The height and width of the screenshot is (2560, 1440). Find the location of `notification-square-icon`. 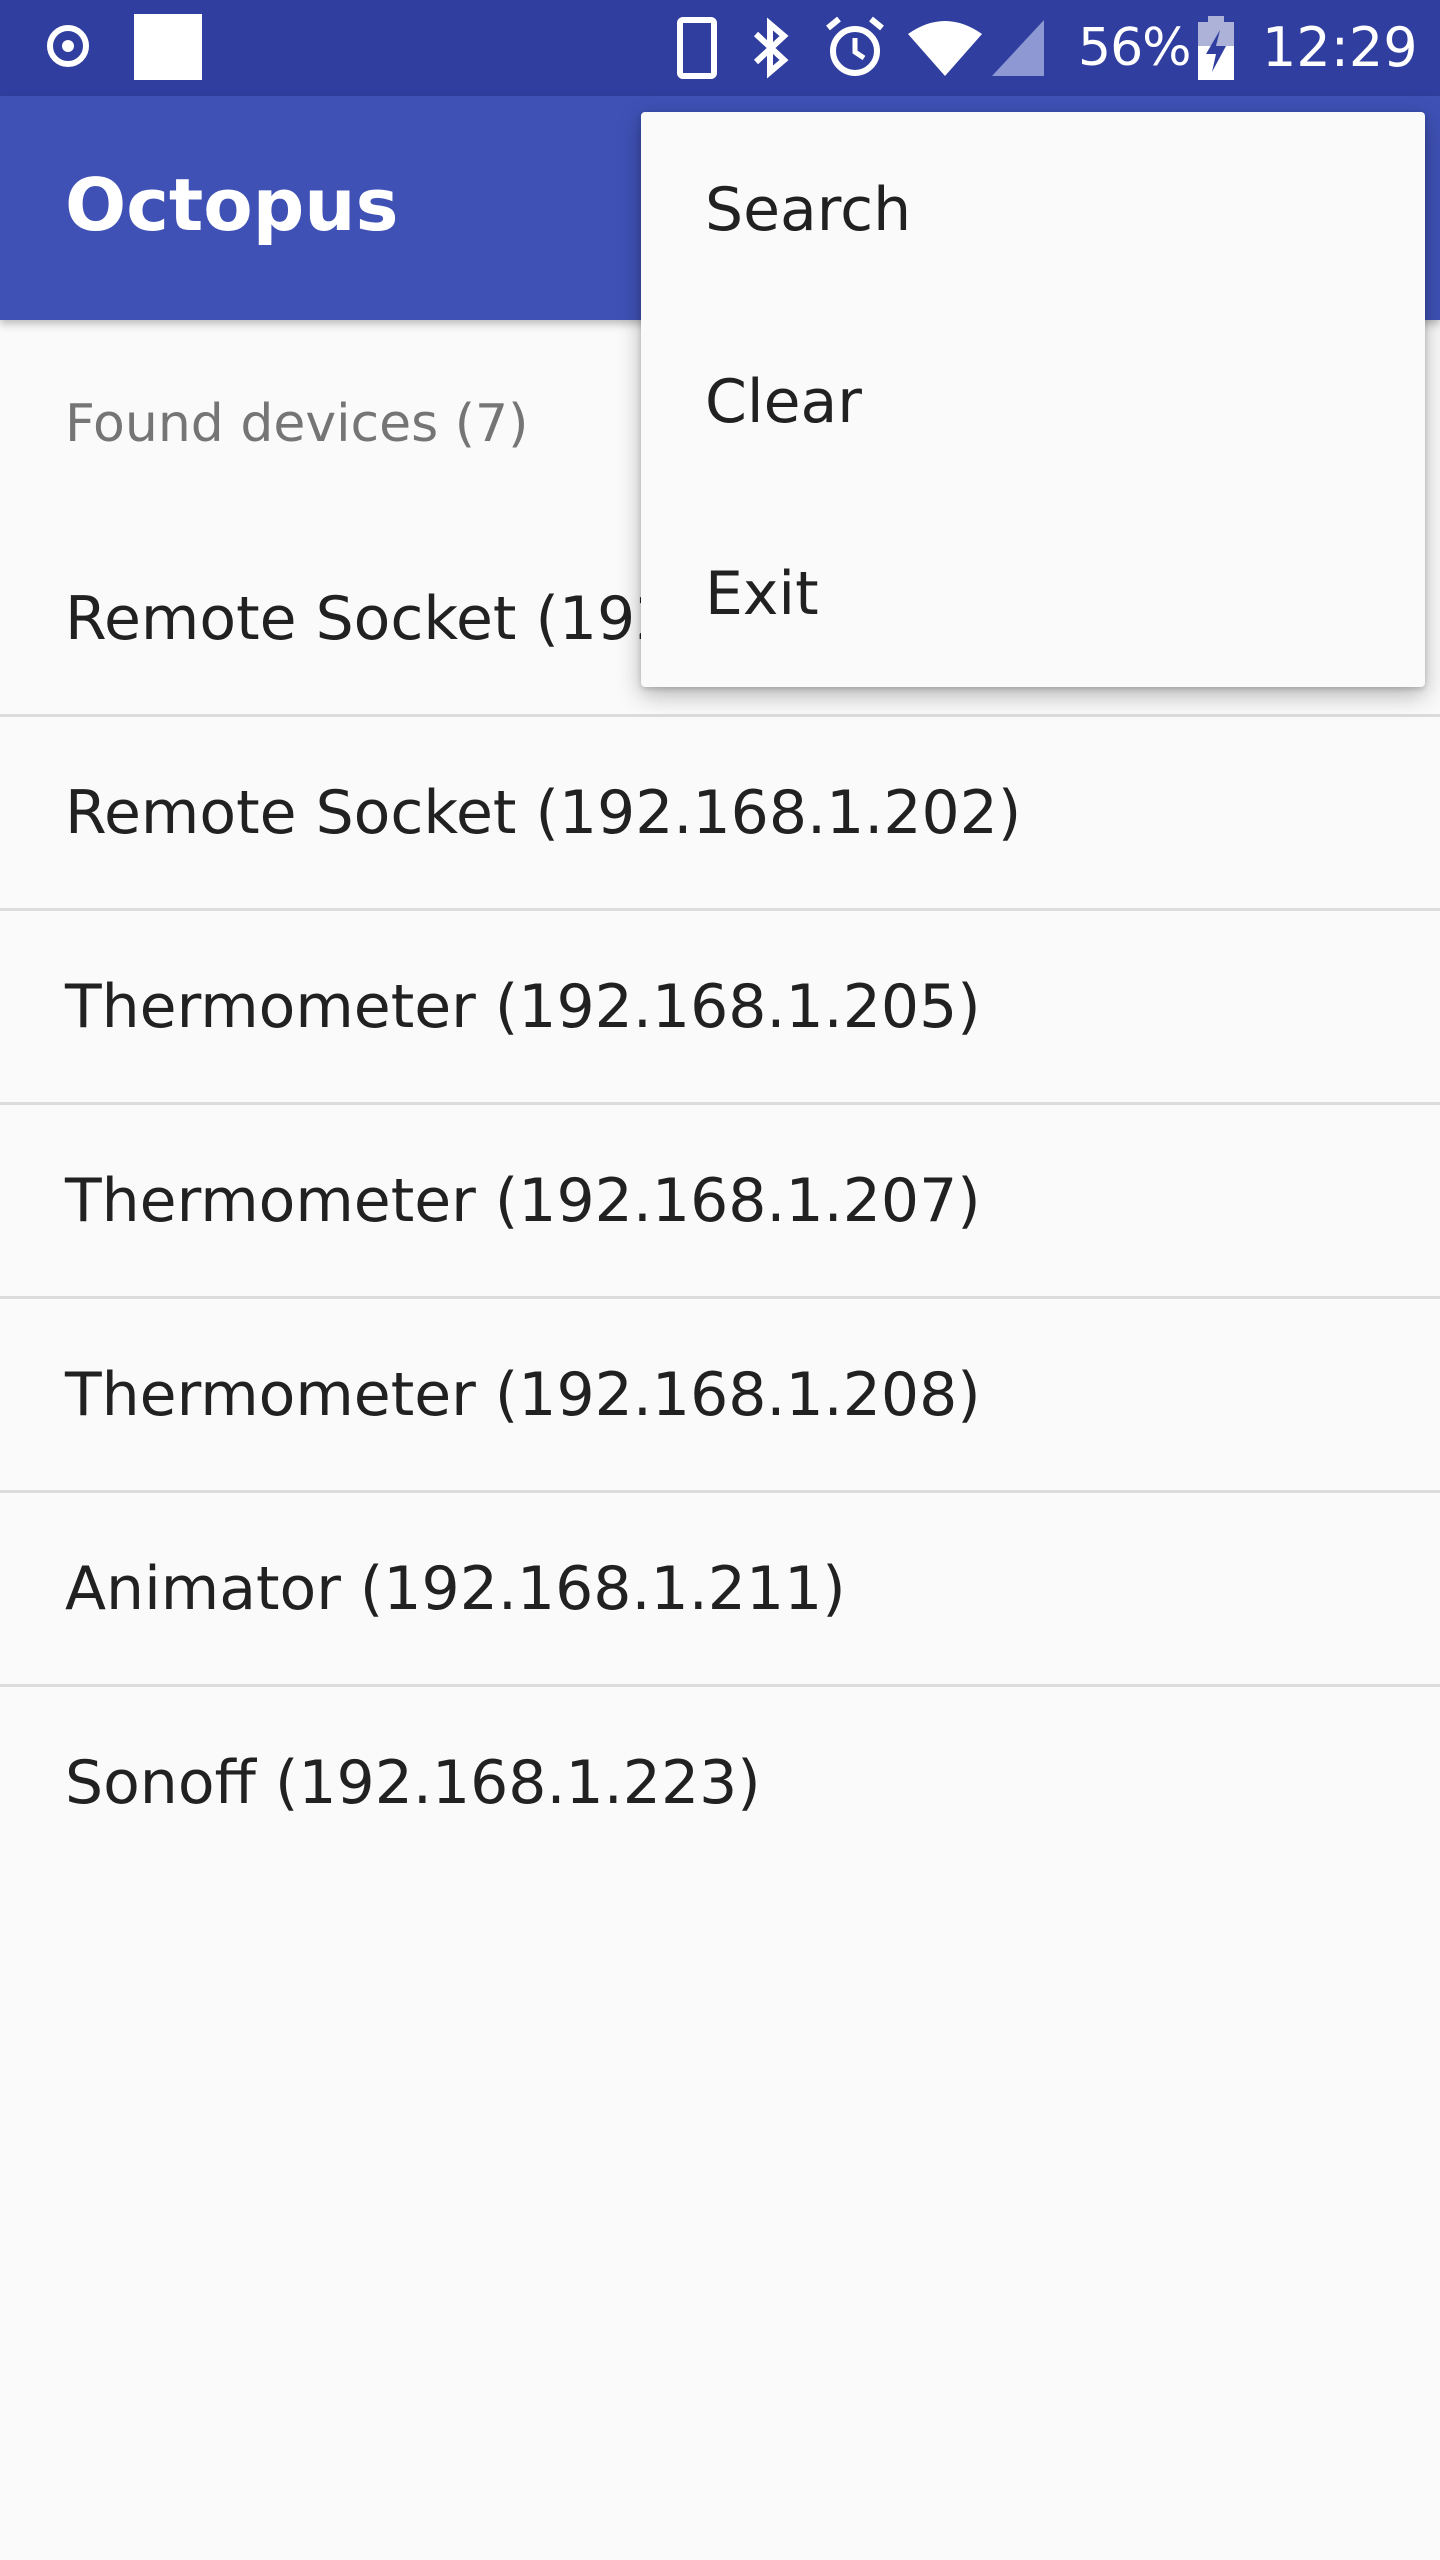

notification-square-icon is located at coordinates (168, 47).